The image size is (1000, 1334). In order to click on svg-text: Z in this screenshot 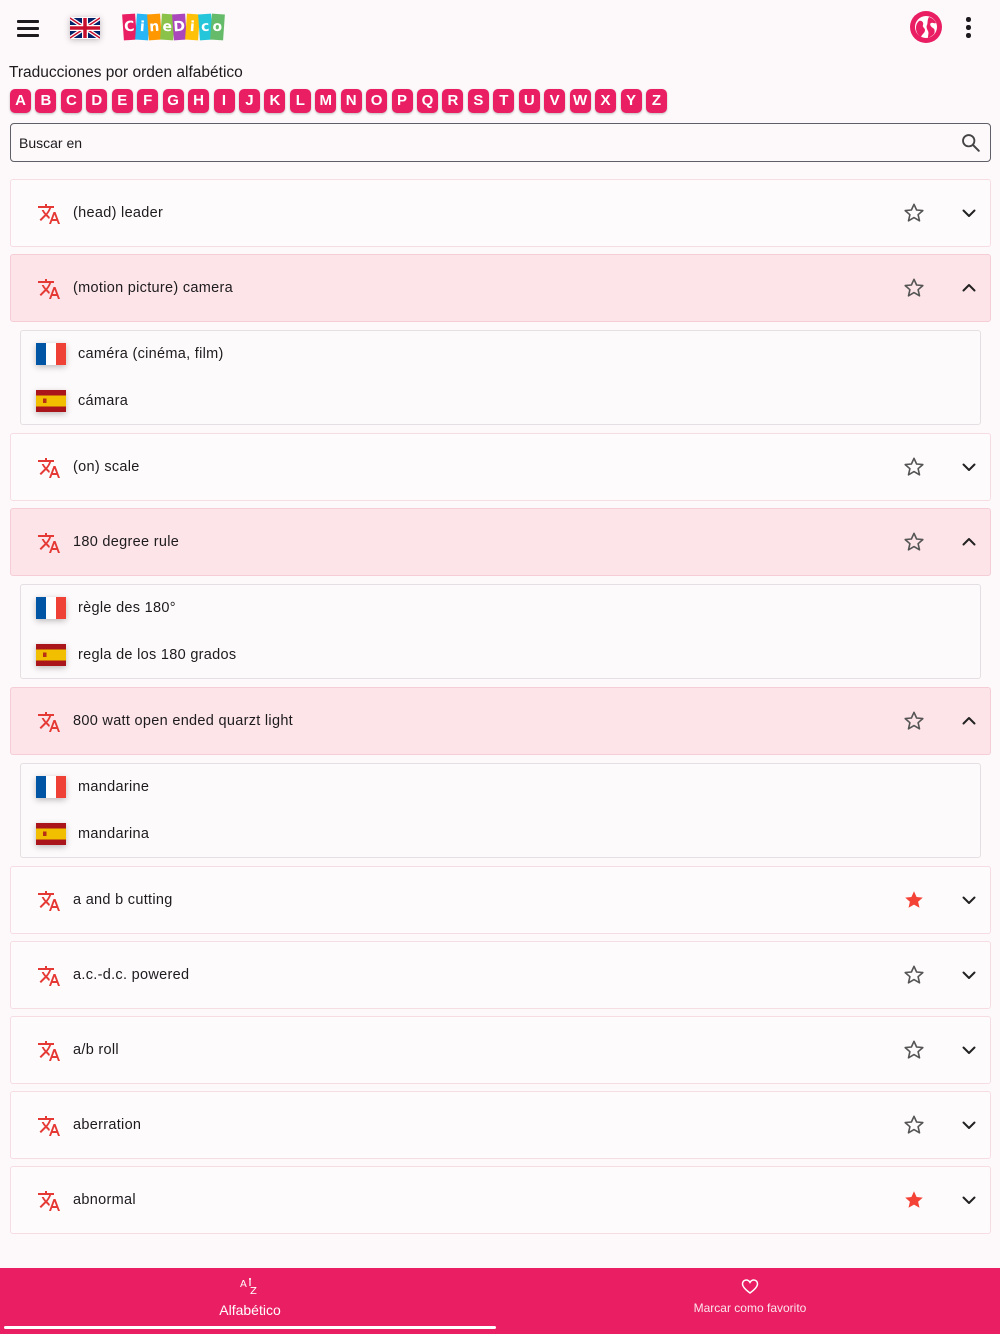, I will do `click(253, 1291)`.